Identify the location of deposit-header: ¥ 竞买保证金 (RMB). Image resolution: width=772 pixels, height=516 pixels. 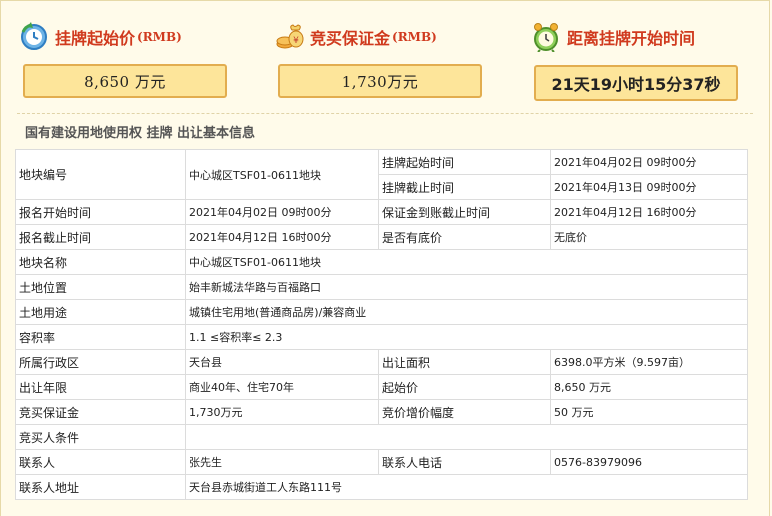
(355, 37).